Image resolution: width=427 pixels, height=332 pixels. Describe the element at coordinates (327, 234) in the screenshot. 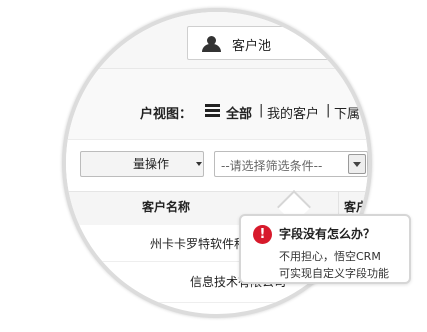

I see `callout-title: 字段没有怎么办？` at that location.